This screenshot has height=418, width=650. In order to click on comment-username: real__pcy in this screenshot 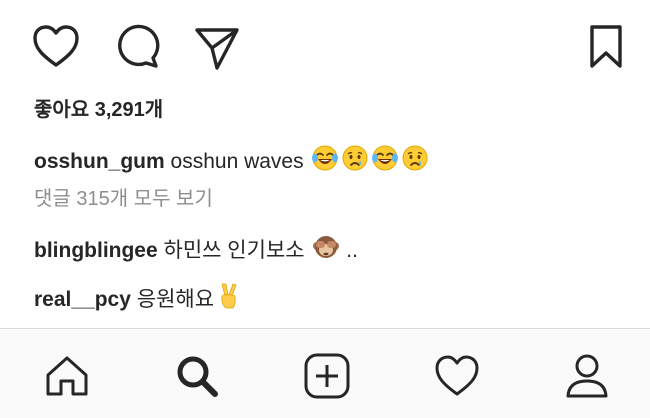, I will do `click(82, 299)`.